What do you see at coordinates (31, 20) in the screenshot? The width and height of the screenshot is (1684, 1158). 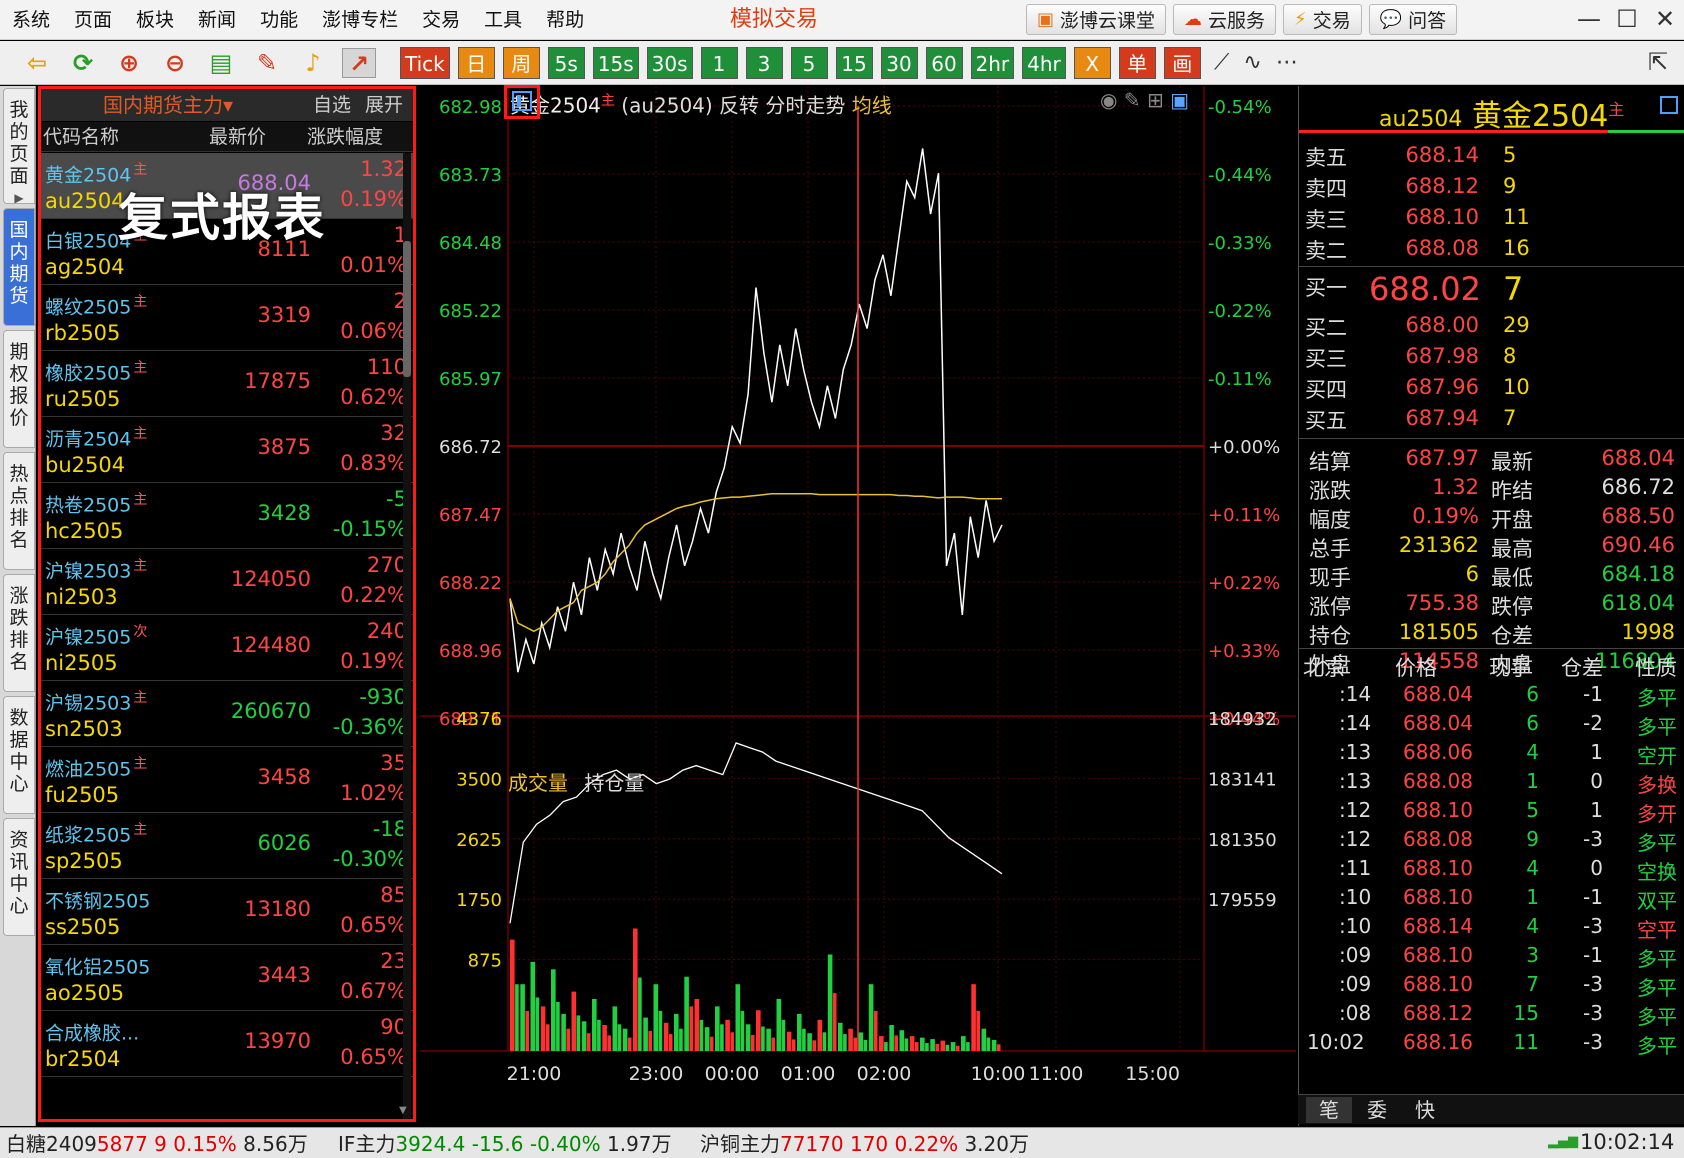 I see `menu-system: 系统` at bounding box center [31, 20].